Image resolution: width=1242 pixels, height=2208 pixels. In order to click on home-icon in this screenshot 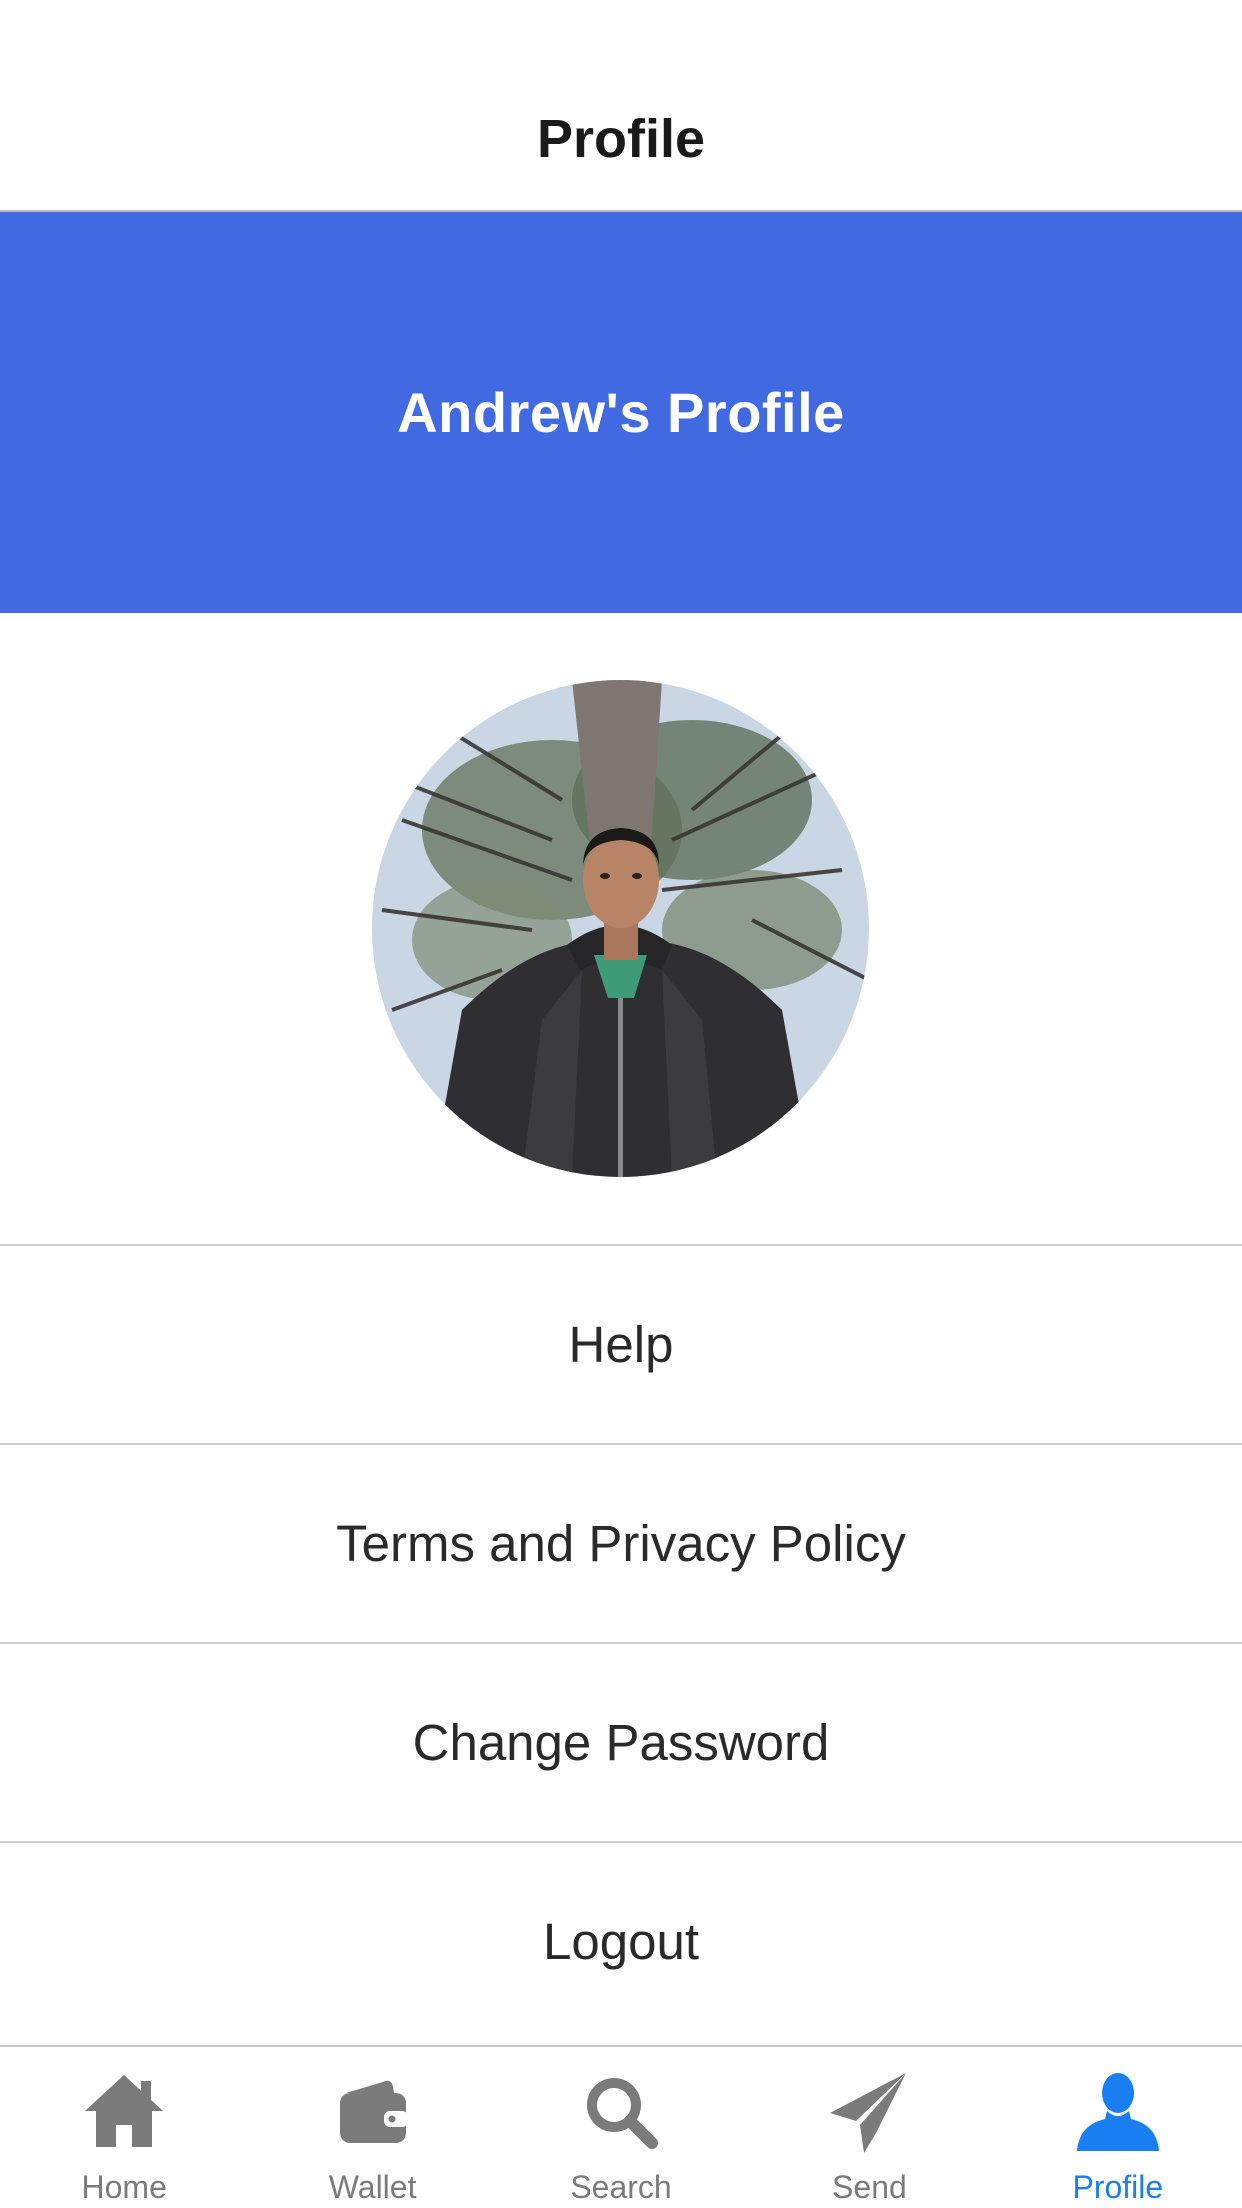, I will do `click(124, 2111)`.